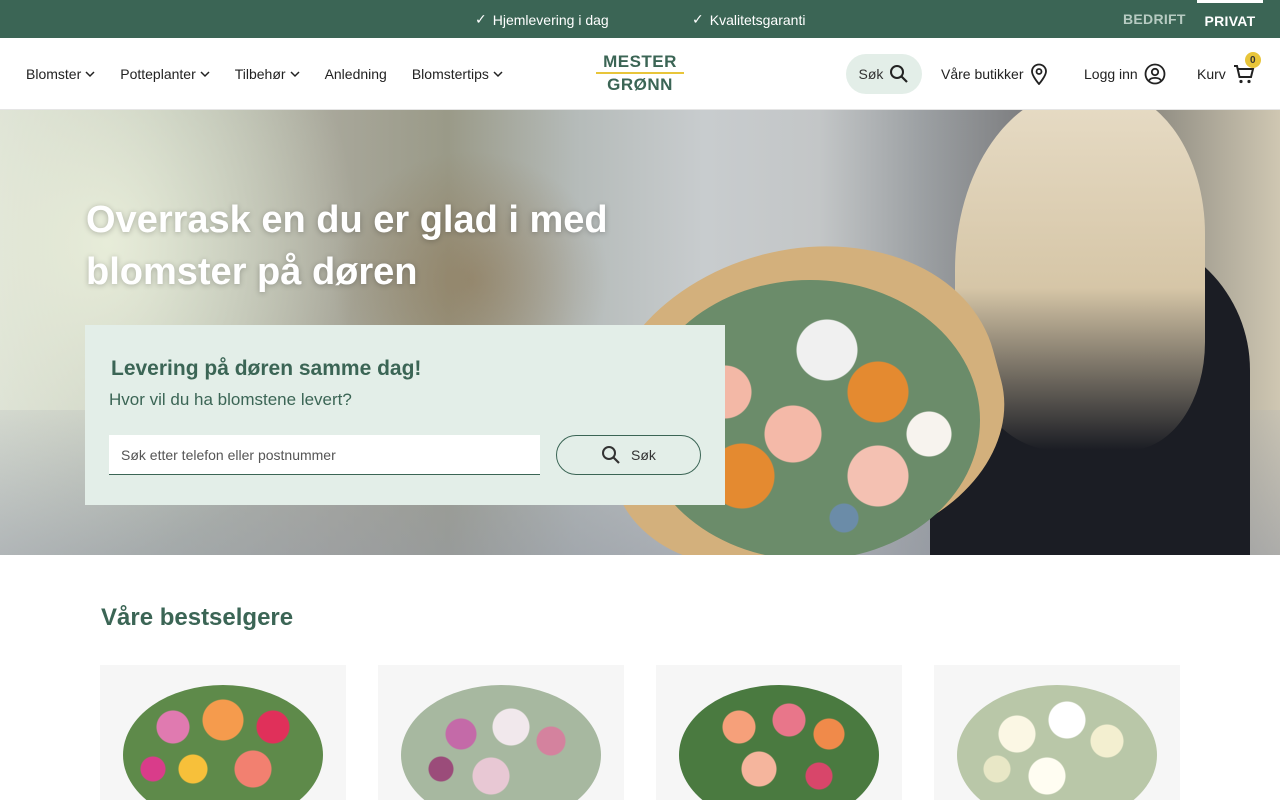  I want to click on login-link: Logg inn, so click(1125, 74).